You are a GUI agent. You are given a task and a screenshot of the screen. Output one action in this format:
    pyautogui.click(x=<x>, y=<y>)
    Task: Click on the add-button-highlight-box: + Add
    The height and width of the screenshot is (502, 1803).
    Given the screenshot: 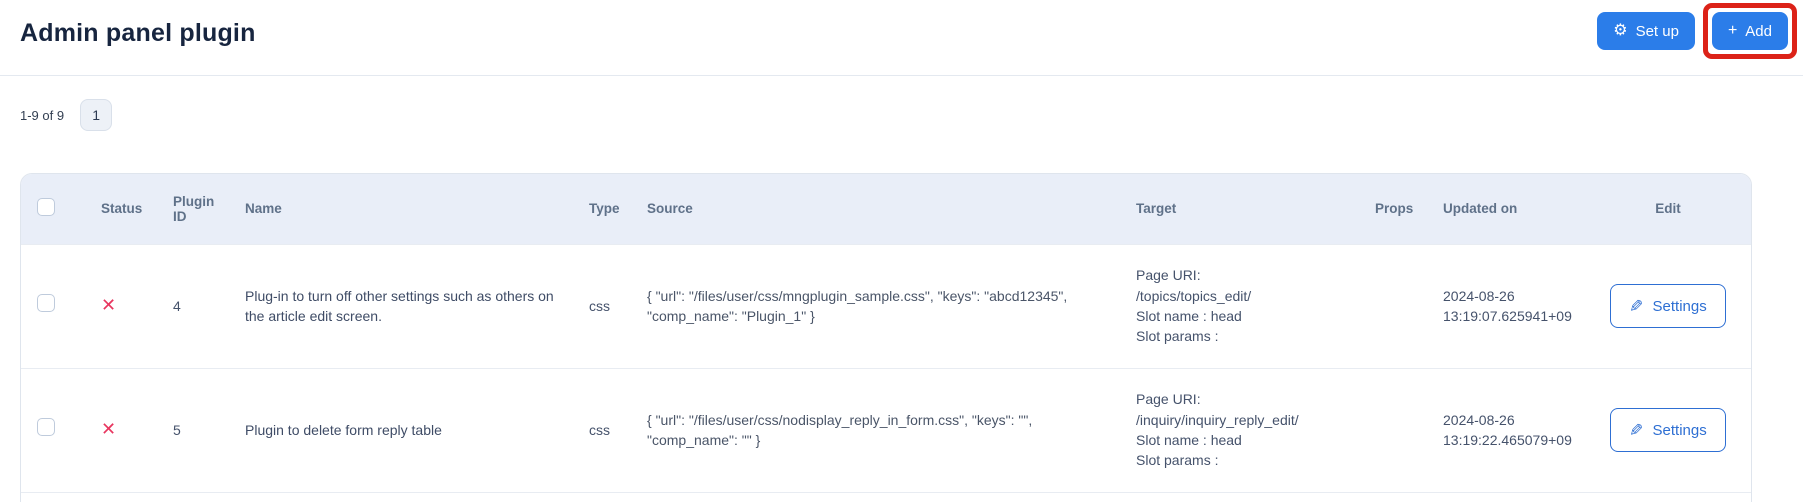 What is the action you would take?
    pyautogui.click(x=1749, y=31)
    